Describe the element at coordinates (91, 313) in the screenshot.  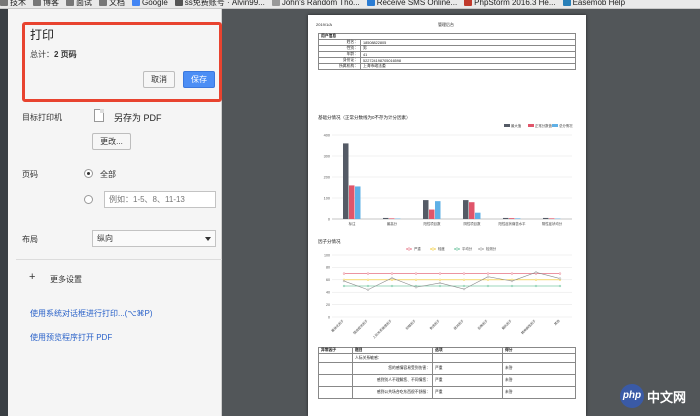
I see `system-dialog-link: 使用系统对话框进行打印...(⌥⌘P)` at that location.